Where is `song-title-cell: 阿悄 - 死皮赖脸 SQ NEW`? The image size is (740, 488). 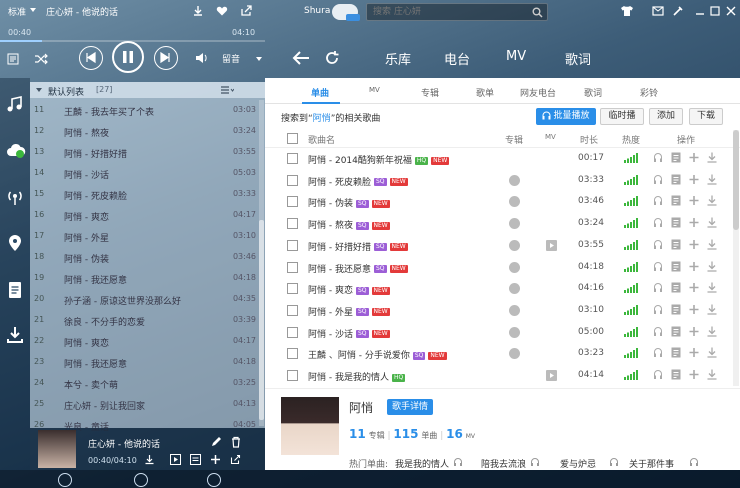
song-title-cell: 阿悄 - 死皮赖脸 SQ NEW is located at coordinates (358, 181).